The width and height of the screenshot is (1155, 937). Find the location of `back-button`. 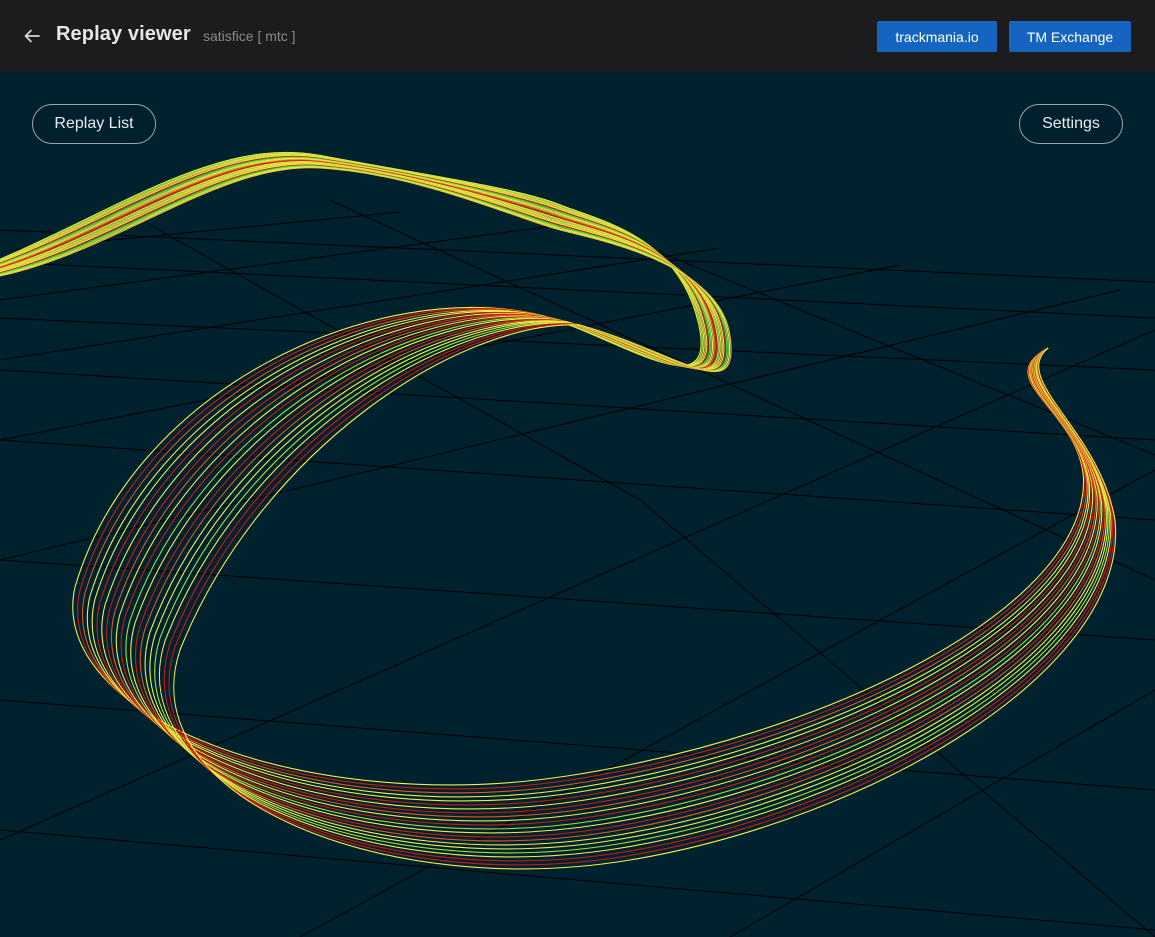

back-button is located at coordinates (32, 36).